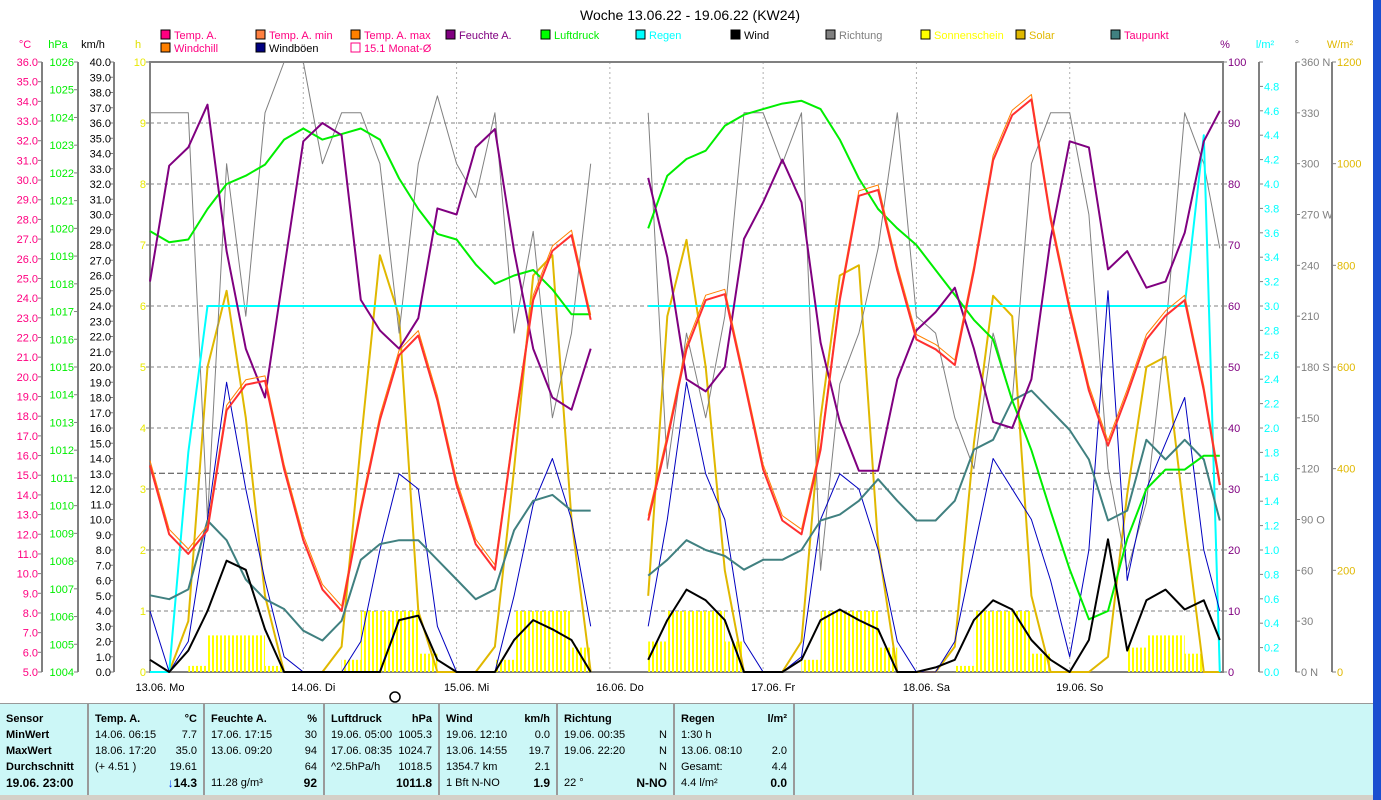 This screenshot has width=1381, height=800. What do you see at coordinates (472, 767) in the screenshot?
I see `cell-label: 1354.7 km` at bounding box center [472, 767].